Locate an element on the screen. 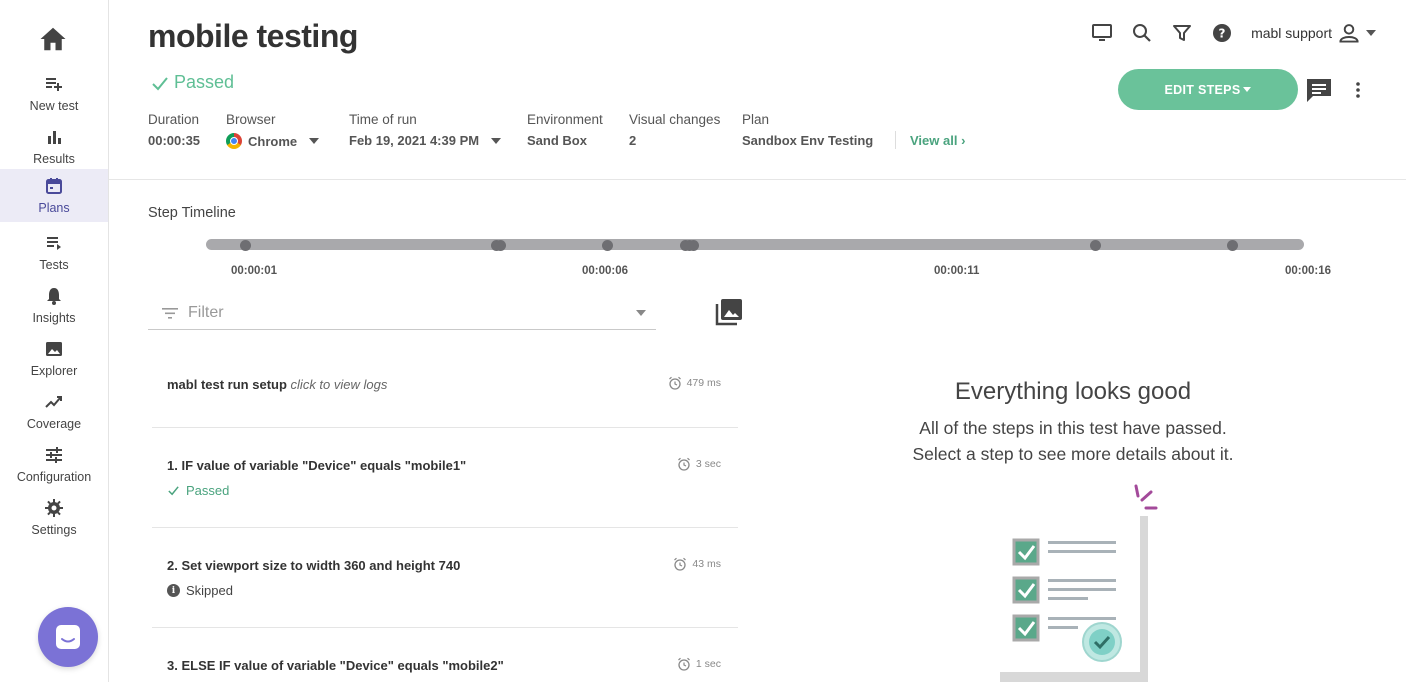 The image size is (1406, 688). timeline-track is located at coordinates (755, 244).